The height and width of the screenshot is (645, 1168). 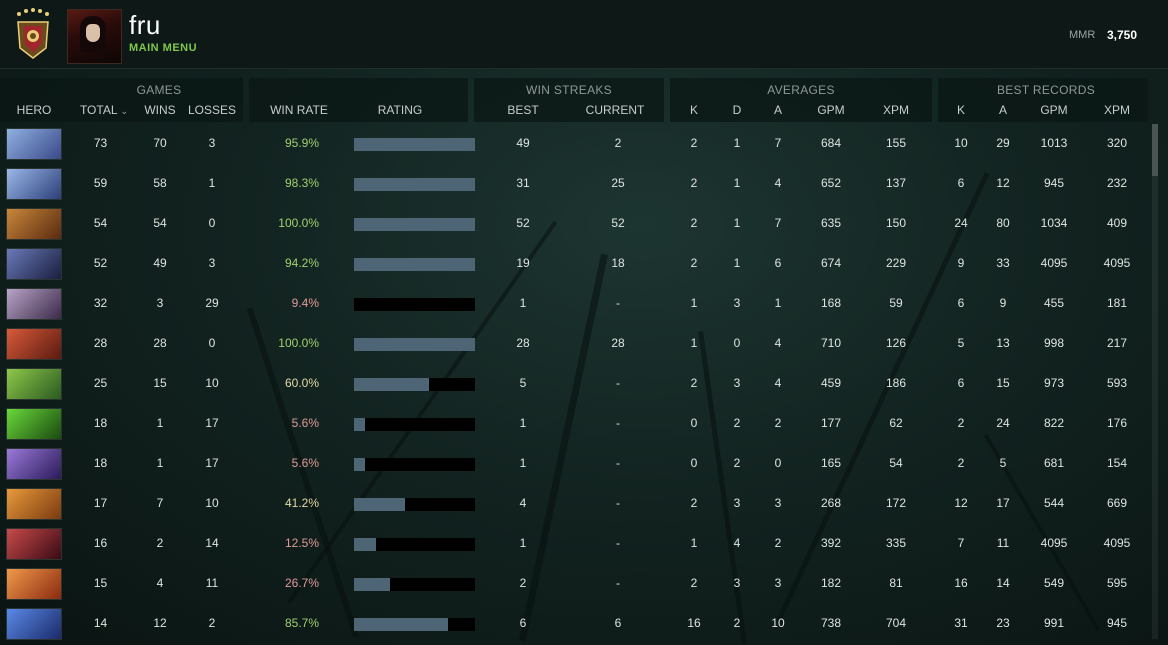 I want to click on table-row: 28 28 0 28 28 1 0 4 710 126 5 13 998 217 100.0%, so click(x=575, y=344).